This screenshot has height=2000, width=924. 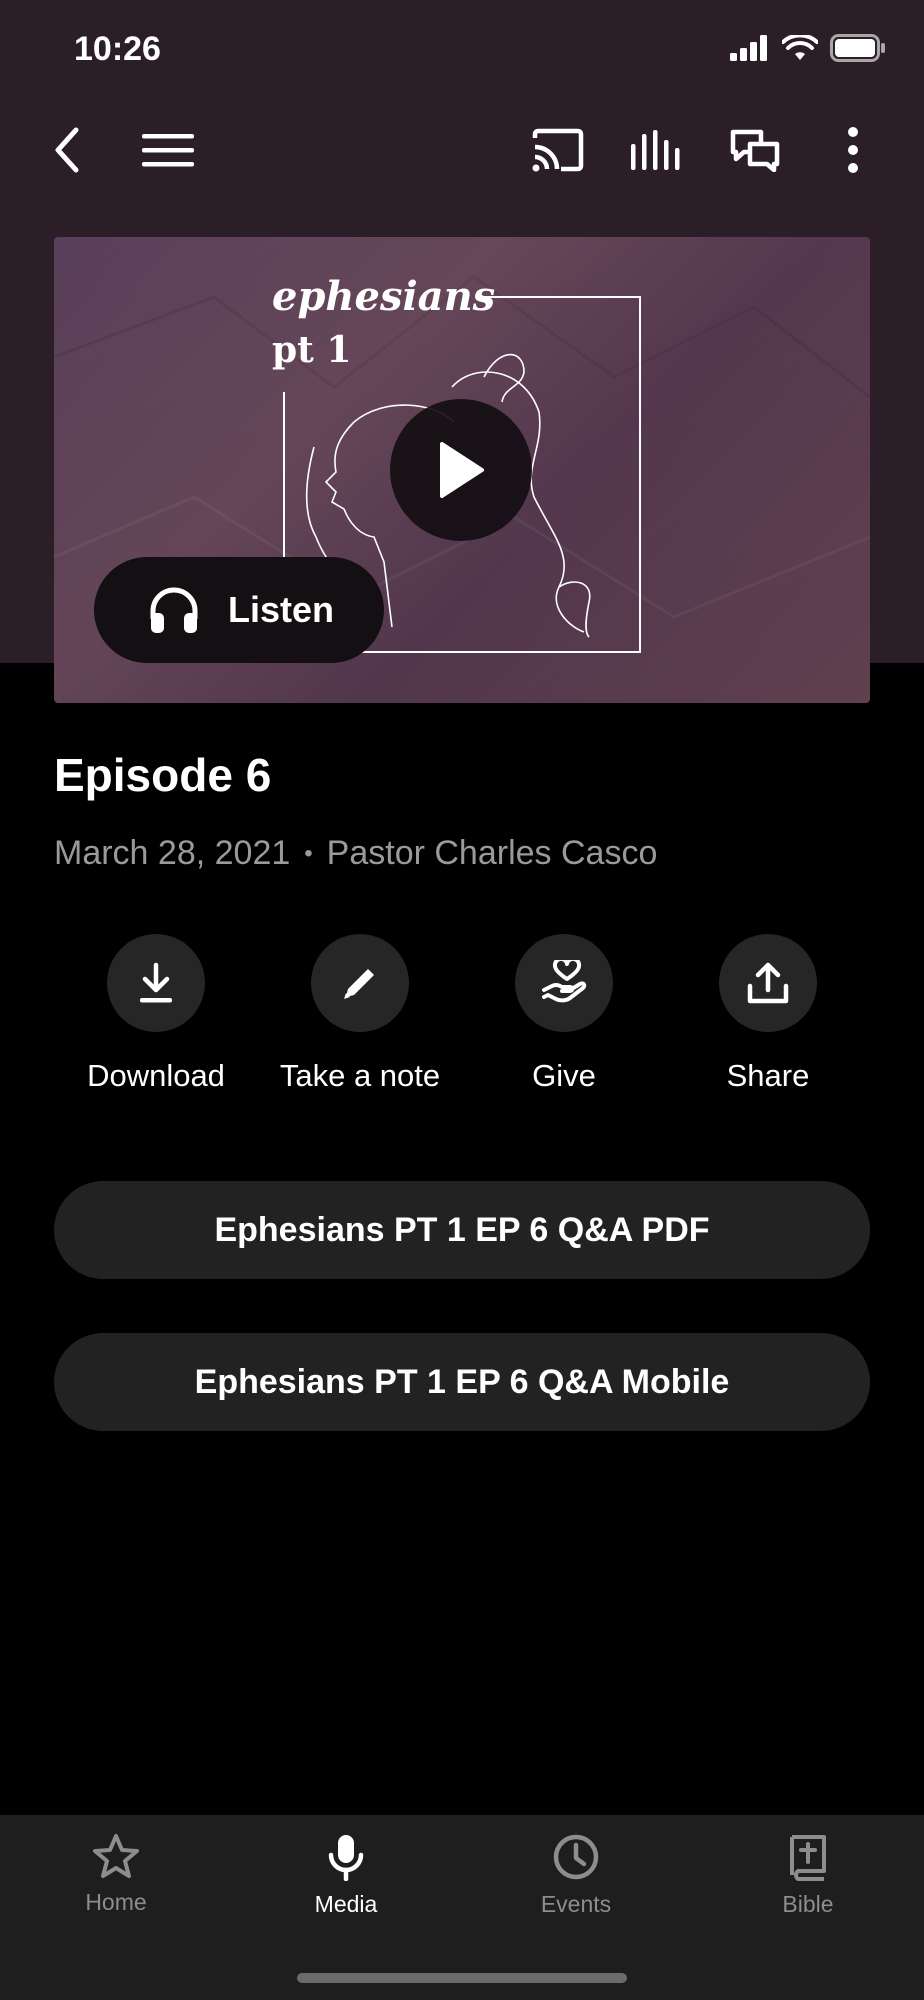 What do you see at coordinates (492, 853) in the screenshot?
I see `episode-speaker: Pastor Charles Casco` at bounding box center [492, 853].